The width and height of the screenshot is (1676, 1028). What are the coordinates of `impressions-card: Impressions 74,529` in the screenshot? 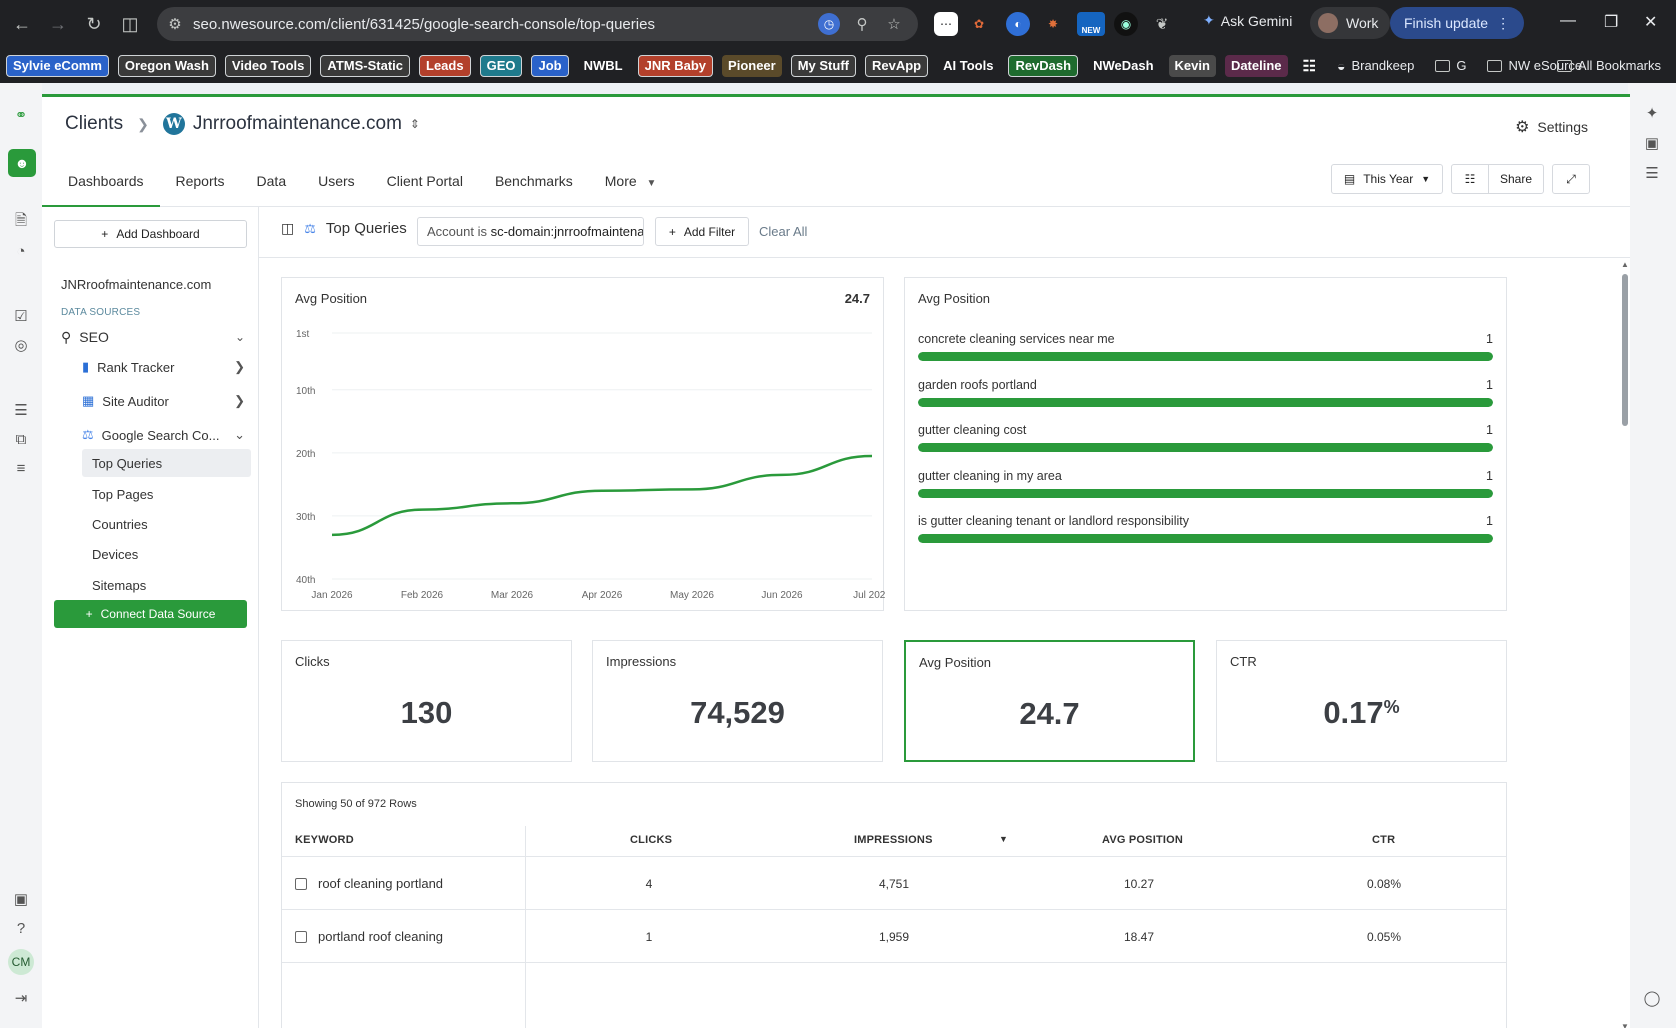 It's located at (737, 701).